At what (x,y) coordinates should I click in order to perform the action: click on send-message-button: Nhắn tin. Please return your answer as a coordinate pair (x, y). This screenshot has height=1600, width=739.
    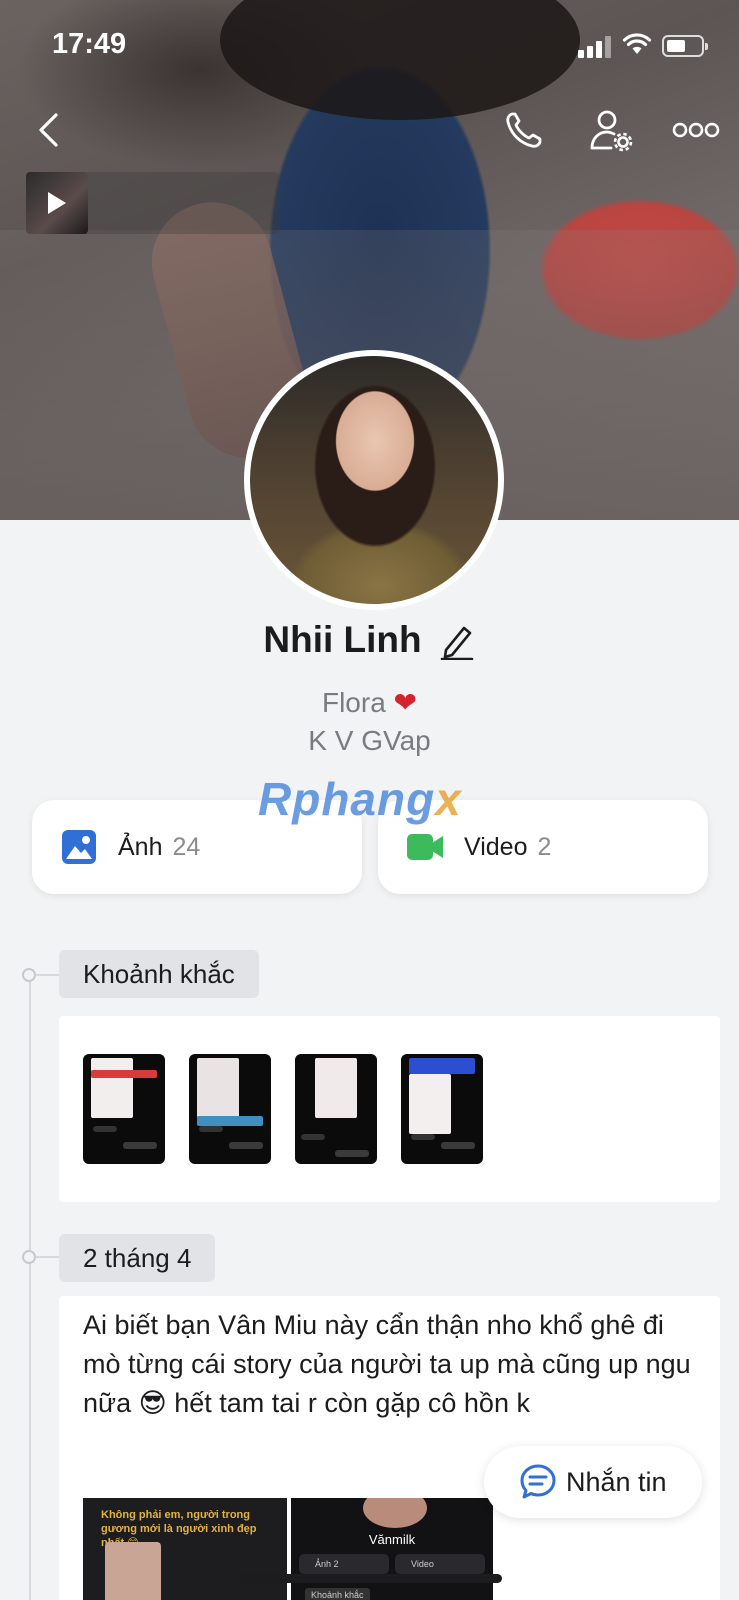
    Looking at the image, I should click on (593, 1482).